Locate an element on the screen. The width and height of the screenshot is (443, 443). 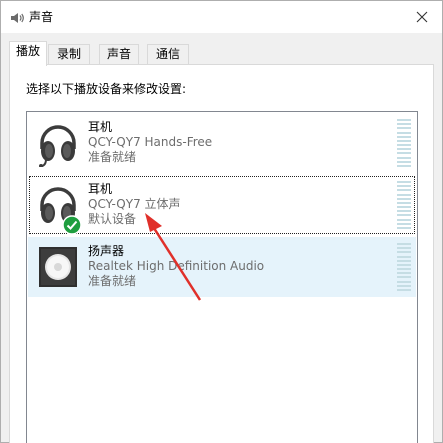
title-bar: 声音 is located at coordinates (221, 17).